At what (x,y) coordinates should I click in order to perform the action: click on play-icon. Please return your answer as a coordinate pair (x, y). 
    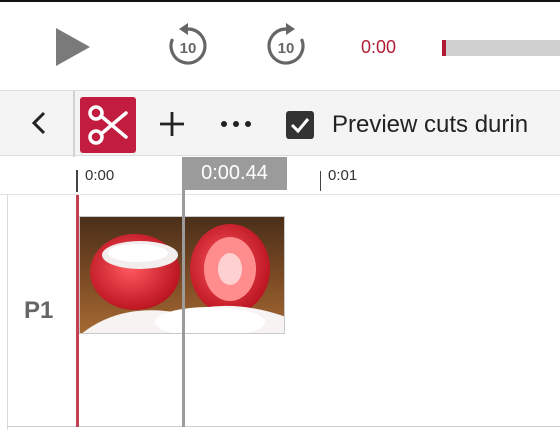
    Looking at the image, I should click on (73, 47).